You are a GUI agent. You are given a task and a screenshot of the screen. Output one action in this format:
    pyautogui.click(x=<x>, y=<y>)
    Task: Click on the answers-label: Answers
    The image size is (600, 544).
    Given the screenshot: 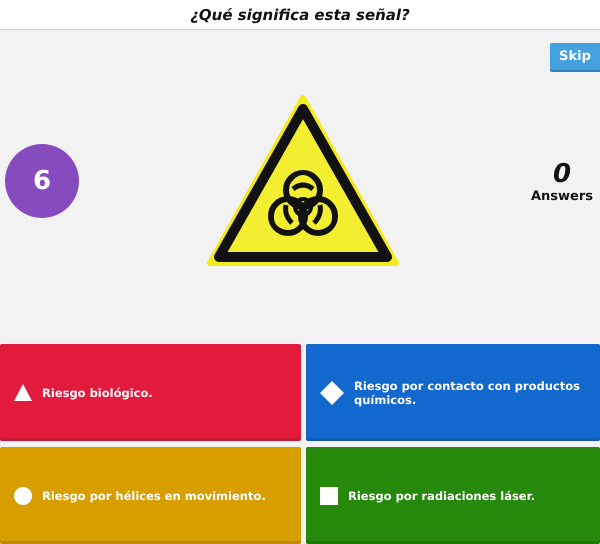 What is the action you would take?
    pyautogui.click(x=562, y=196)
    